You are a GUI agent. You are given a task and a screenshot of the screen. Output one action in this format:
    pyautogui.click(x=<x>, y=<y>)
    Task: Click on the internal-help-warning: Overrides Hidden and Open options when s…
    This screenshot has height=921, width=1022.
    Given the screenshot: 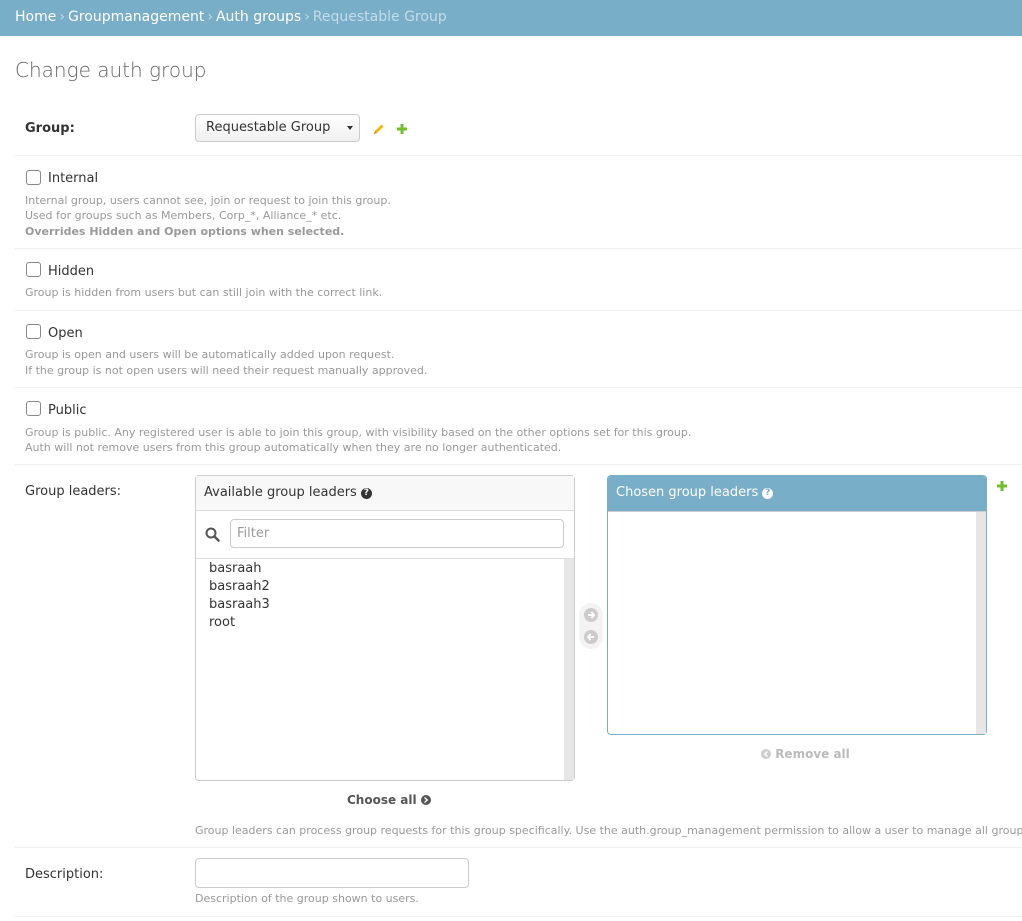 What is the action you would take?
    pyautogui.click(x=185, y=231)
    